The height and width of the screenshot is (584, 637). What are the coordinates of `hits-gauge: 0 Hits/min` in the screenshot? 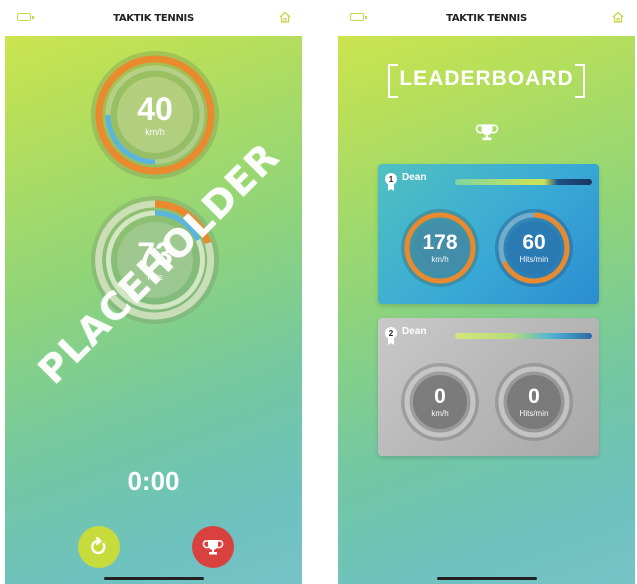 It's located at (534, 402).